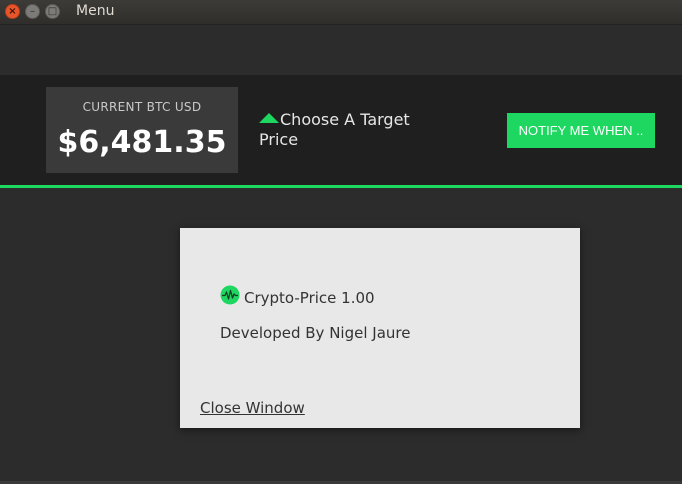 The height and width of the screenshot is (484, 682). I want to click on developer-credit: Developed By Nigel Jaure, so click(315, 333).